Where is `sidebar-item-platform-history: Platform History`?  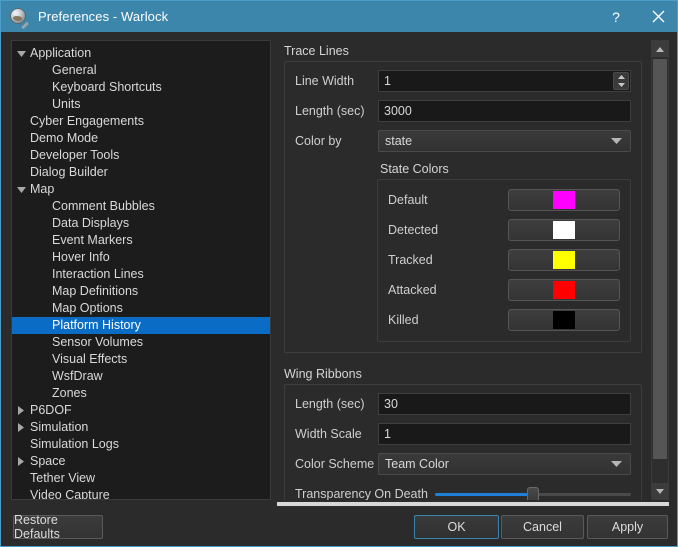
sidebar-item-platform-history: Platform History is located at coordinates (141, 325).